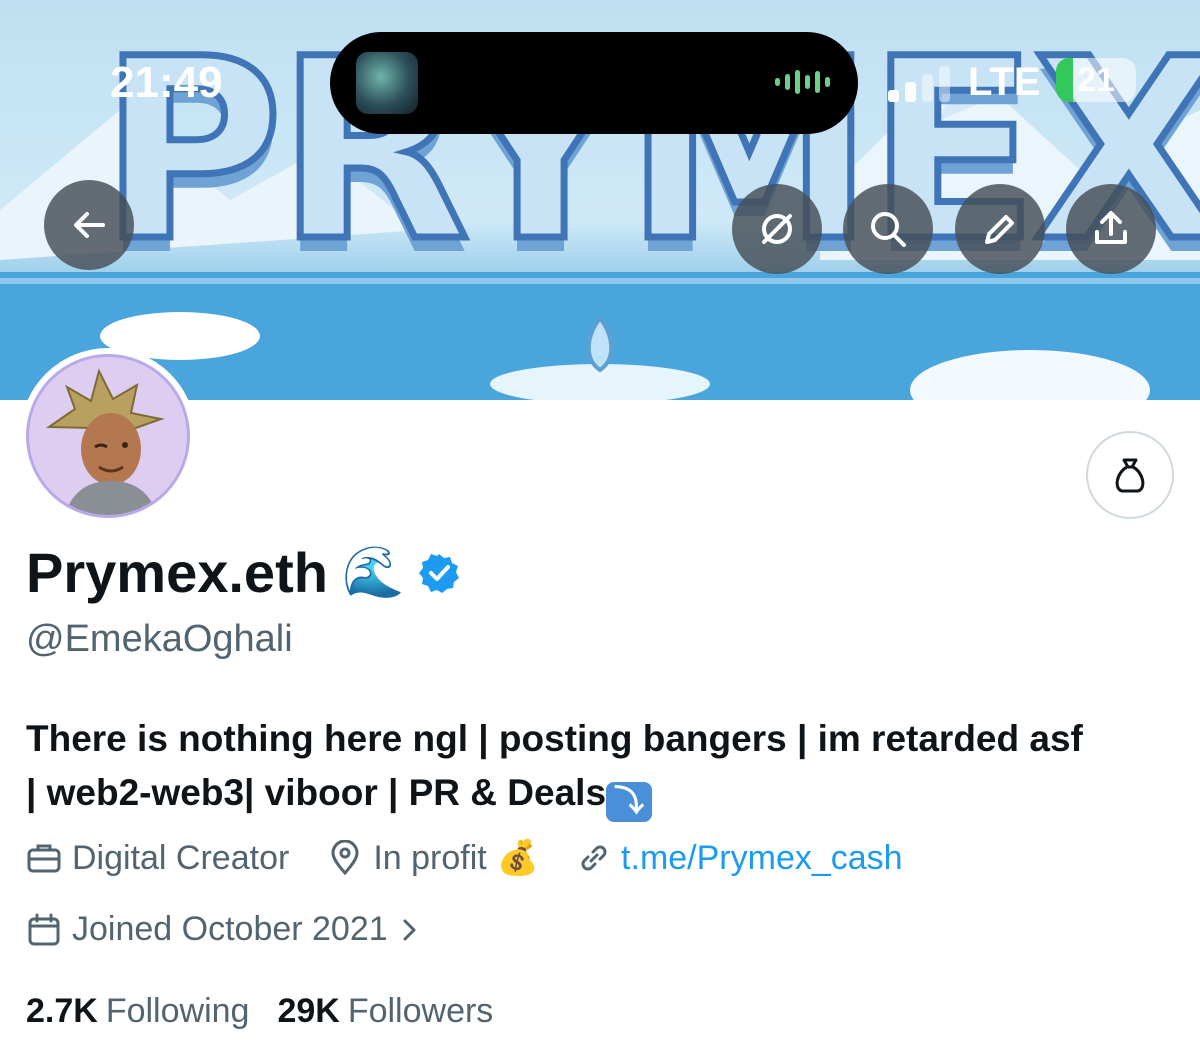  I want to click on network-type: LTE, so click(1004, 82).